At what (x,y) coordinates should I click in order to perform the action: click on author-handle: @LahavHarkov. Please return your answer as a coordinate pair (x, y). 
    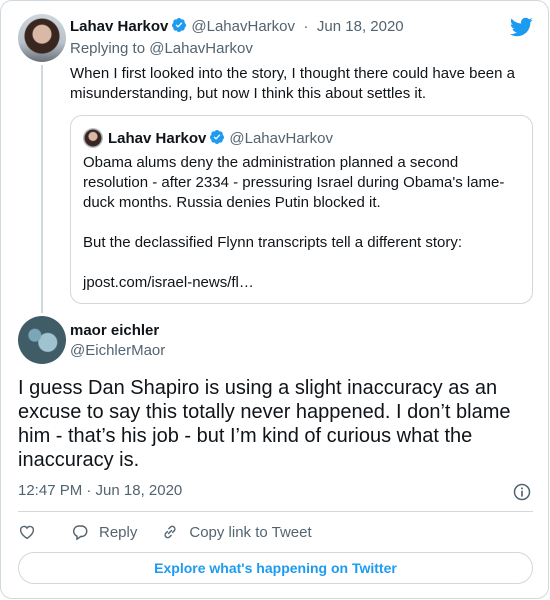
    Looking at the image, I should click on (243, 26).